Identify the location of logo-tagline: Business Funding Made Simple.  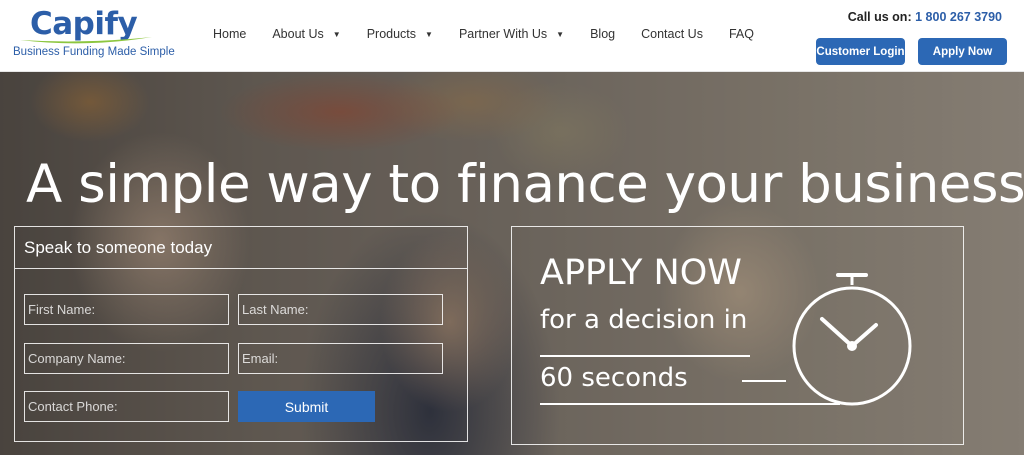
(94, 52).